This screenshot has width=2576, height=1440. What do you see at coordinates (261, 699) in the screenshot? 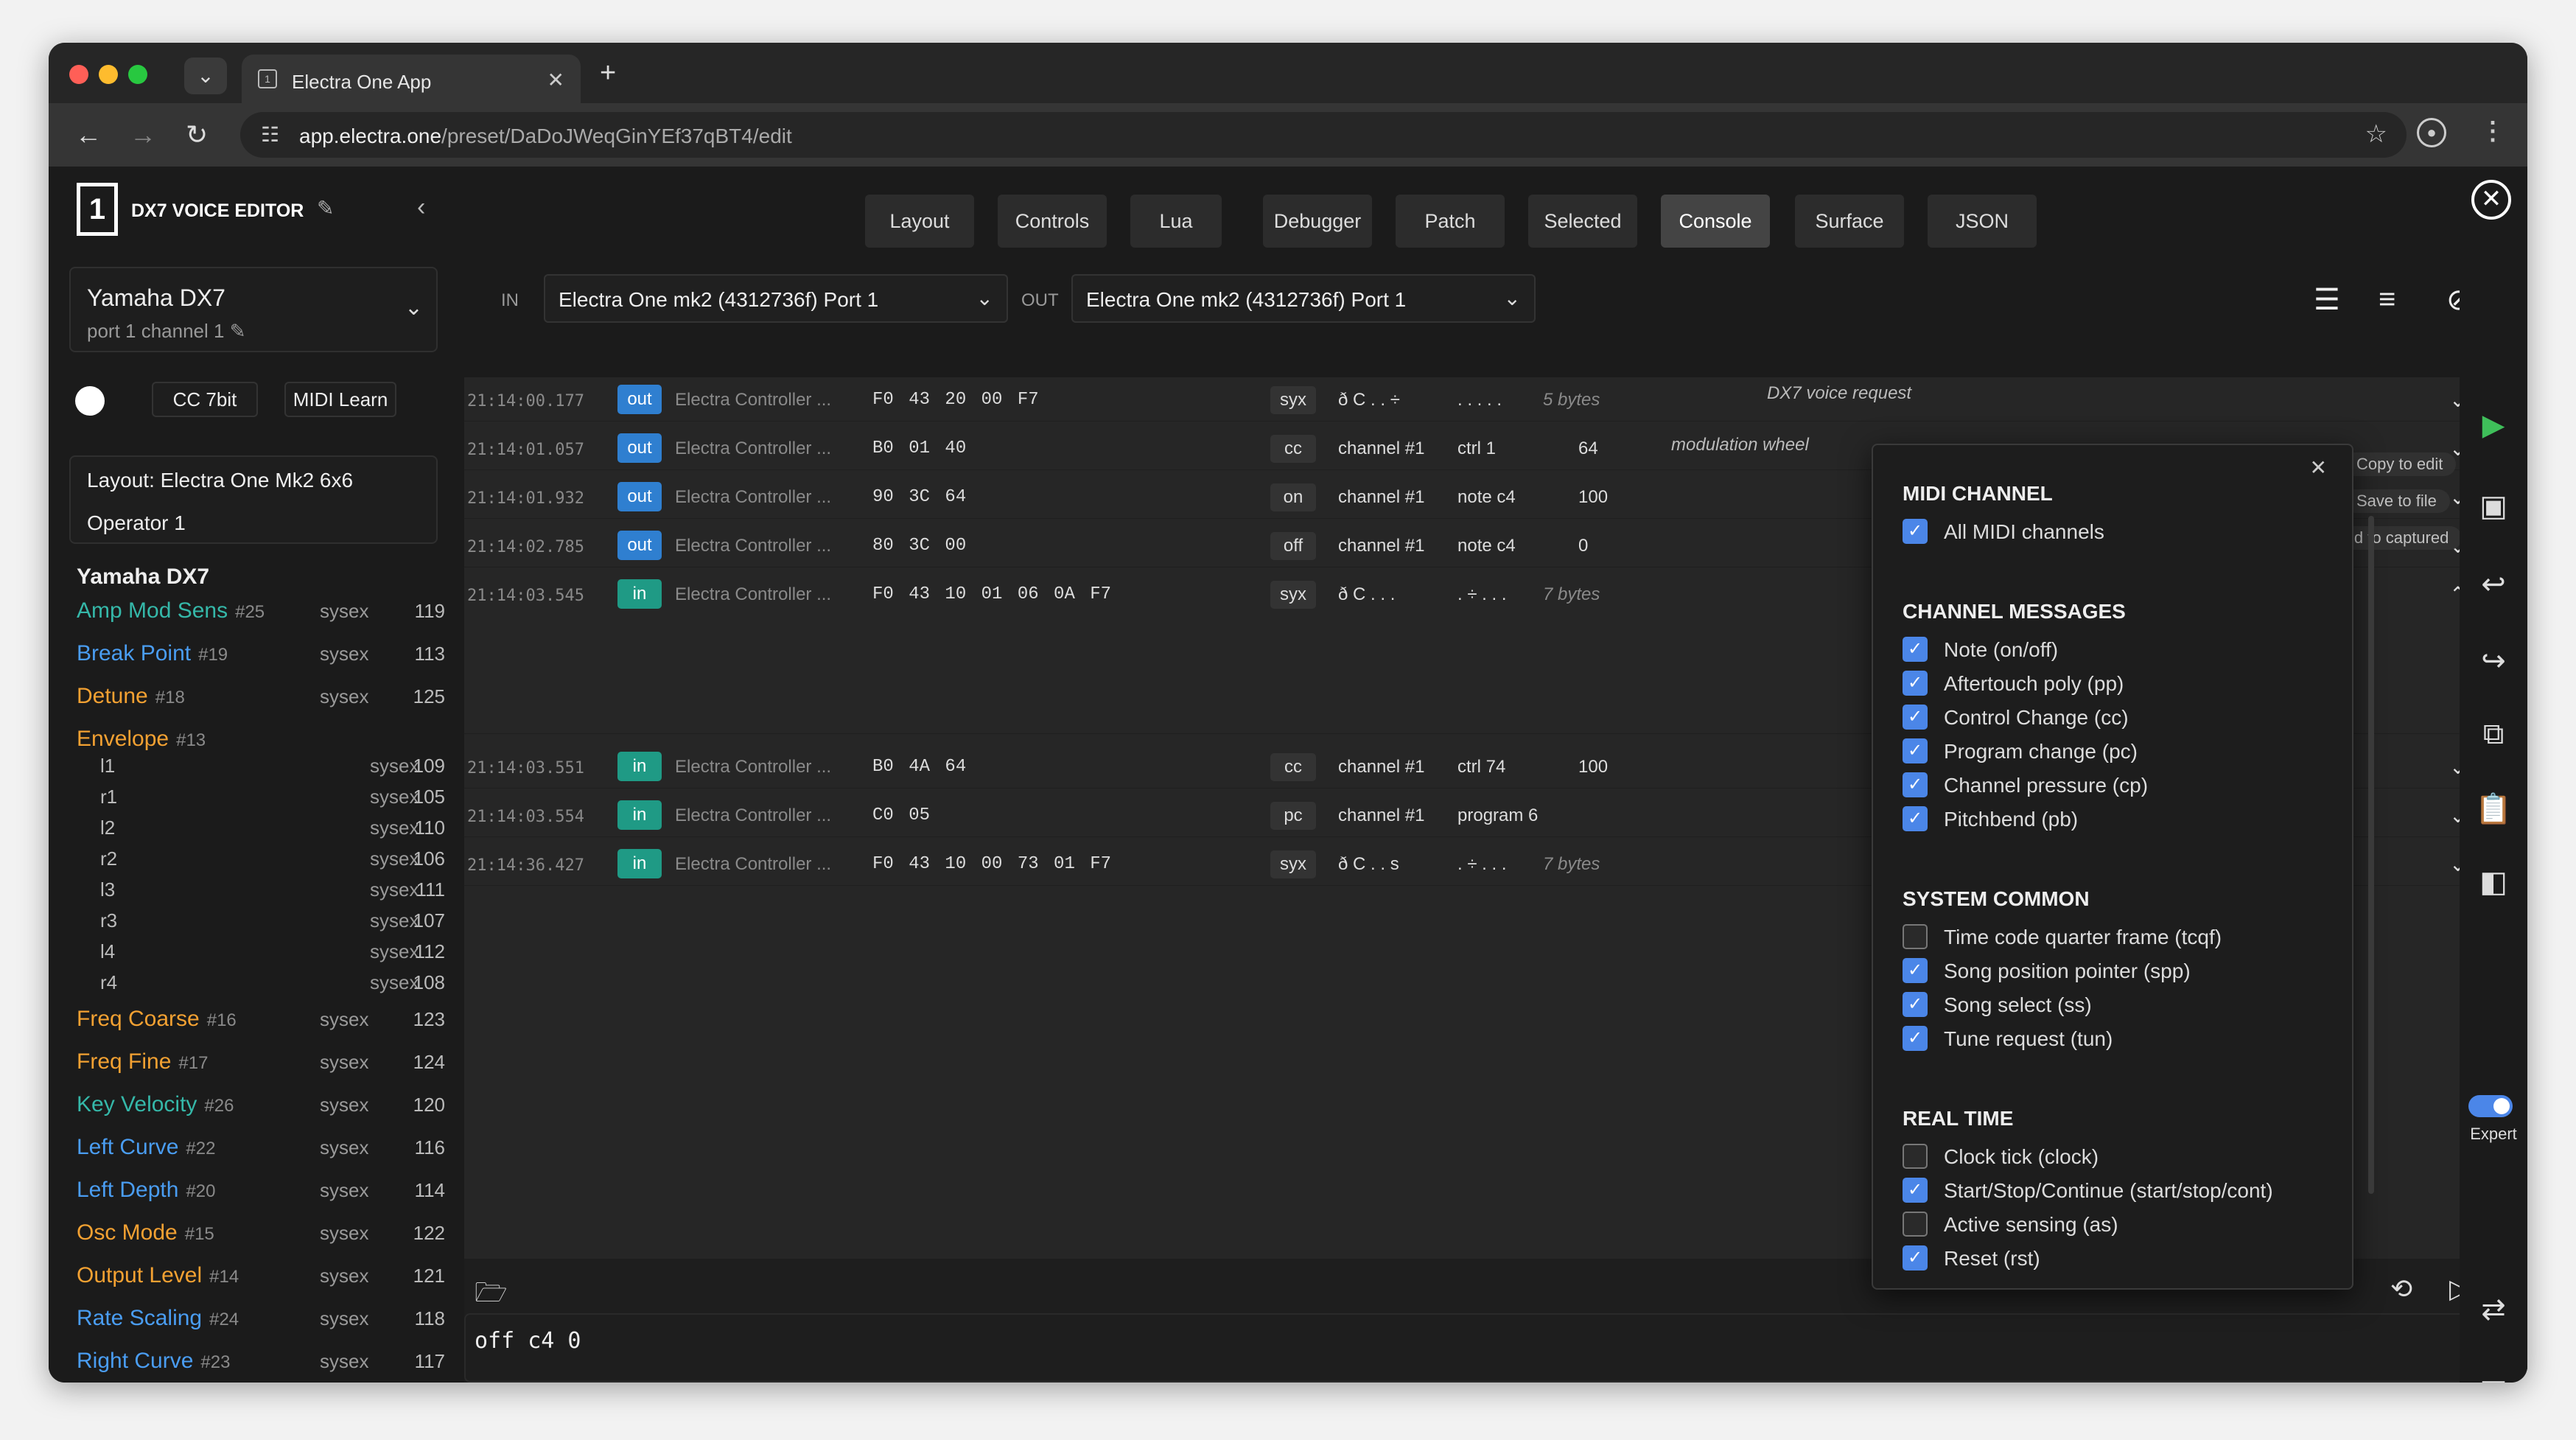
I see `param-row: Detune #18 sysex 125` at bounding box center [261, 699].